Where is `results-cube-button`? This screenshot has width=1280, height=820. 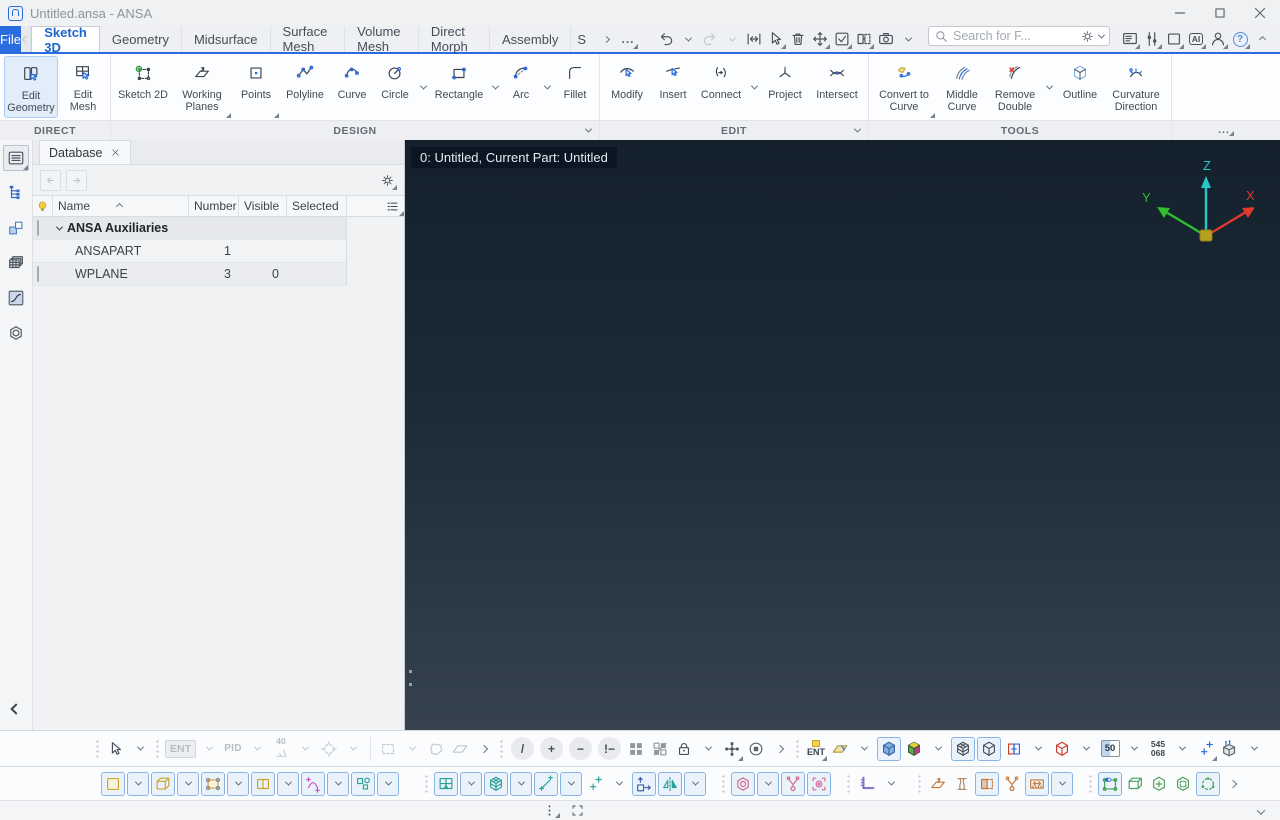 results-cube-button is located at coordinates (914, 749).